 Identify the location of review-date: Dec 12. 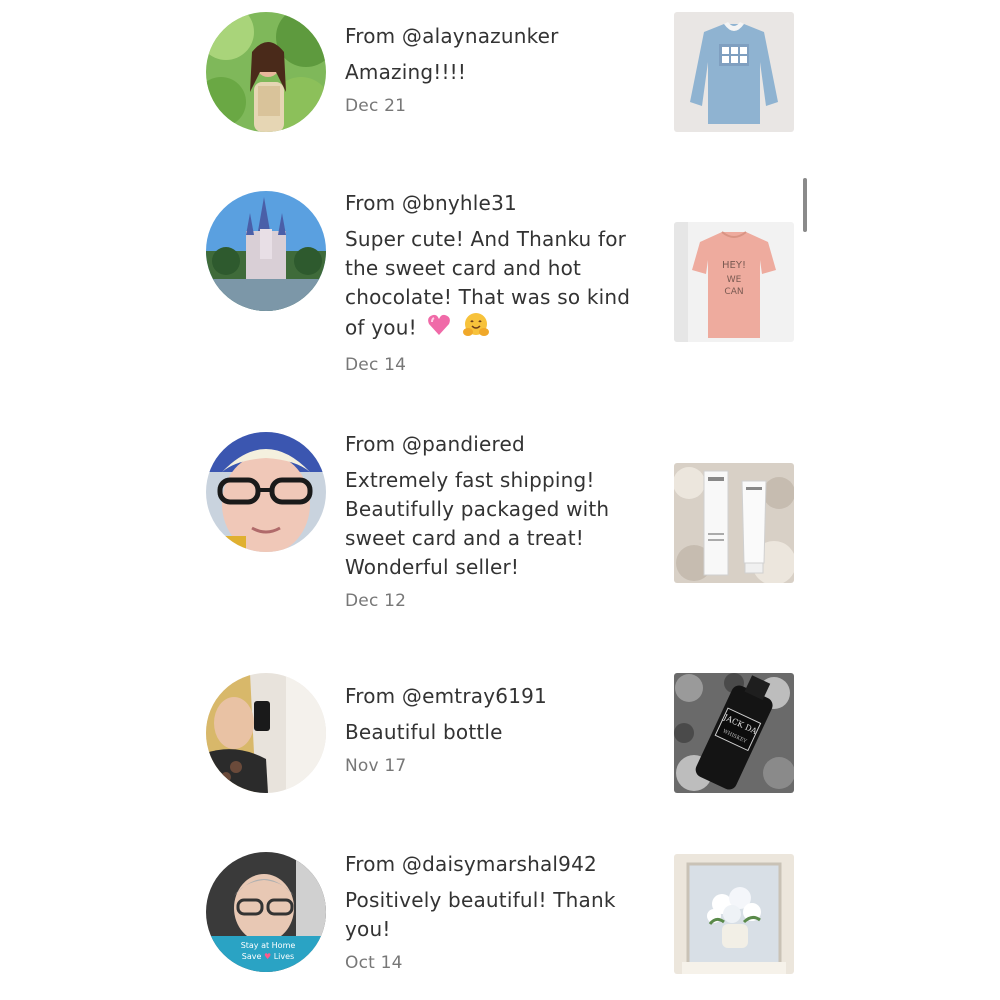
(376, 601).